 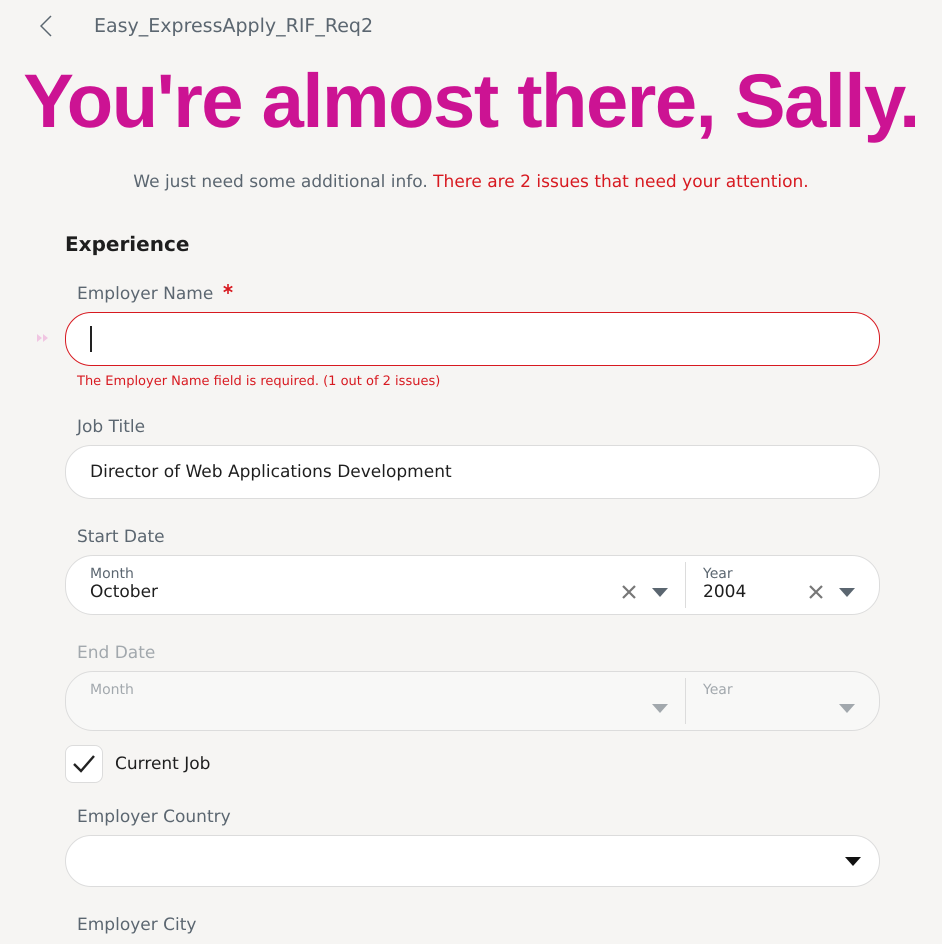 What do you see at coordinates (472, 585) in the screenshot?
I see `date-picker: Month October Year 2004` at bounding box center [472, 585].